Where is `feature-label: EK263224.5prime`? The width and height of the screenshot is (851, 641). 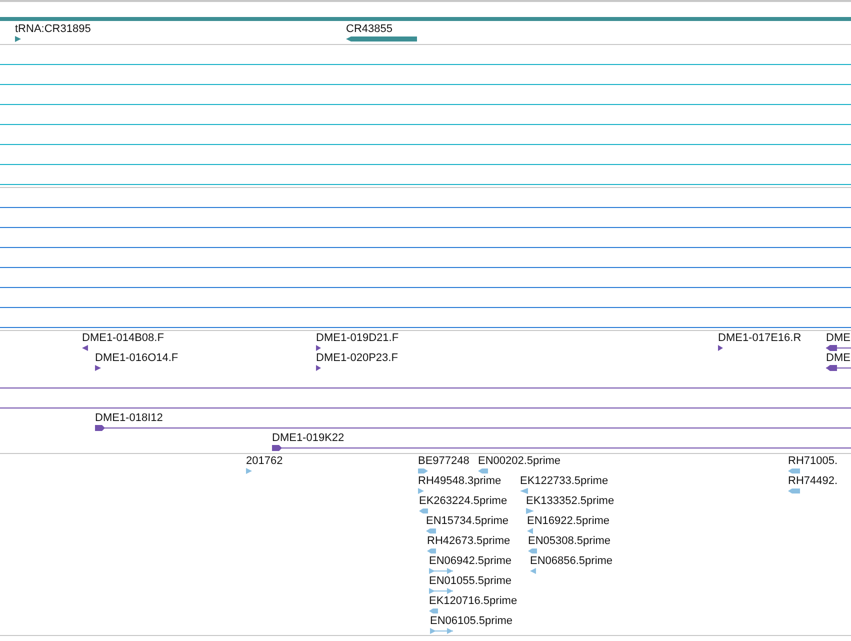
feature-label: EK263224.5prime is located at coordinates (463, 501).